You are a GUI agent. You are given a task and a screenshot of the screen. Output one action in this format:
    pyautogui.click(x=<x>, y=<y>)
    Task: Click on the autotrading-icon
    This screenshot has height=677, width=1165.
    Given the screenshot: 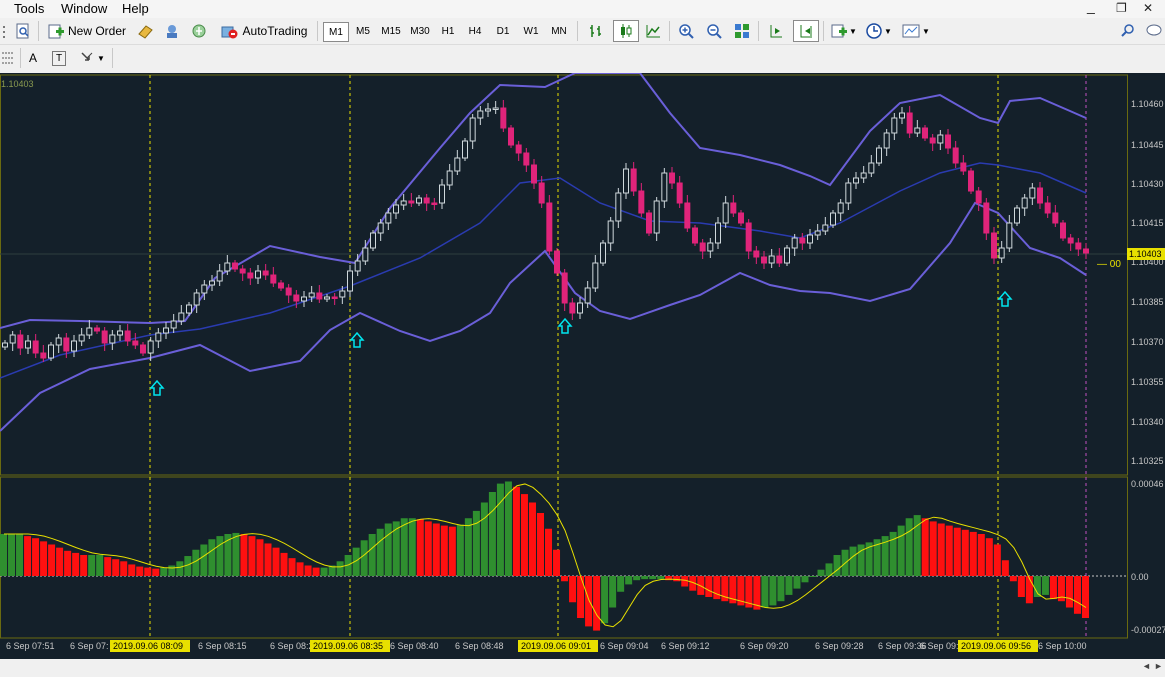 What is the action you would take?
    pyautogui.click(x=229, y=32)
    